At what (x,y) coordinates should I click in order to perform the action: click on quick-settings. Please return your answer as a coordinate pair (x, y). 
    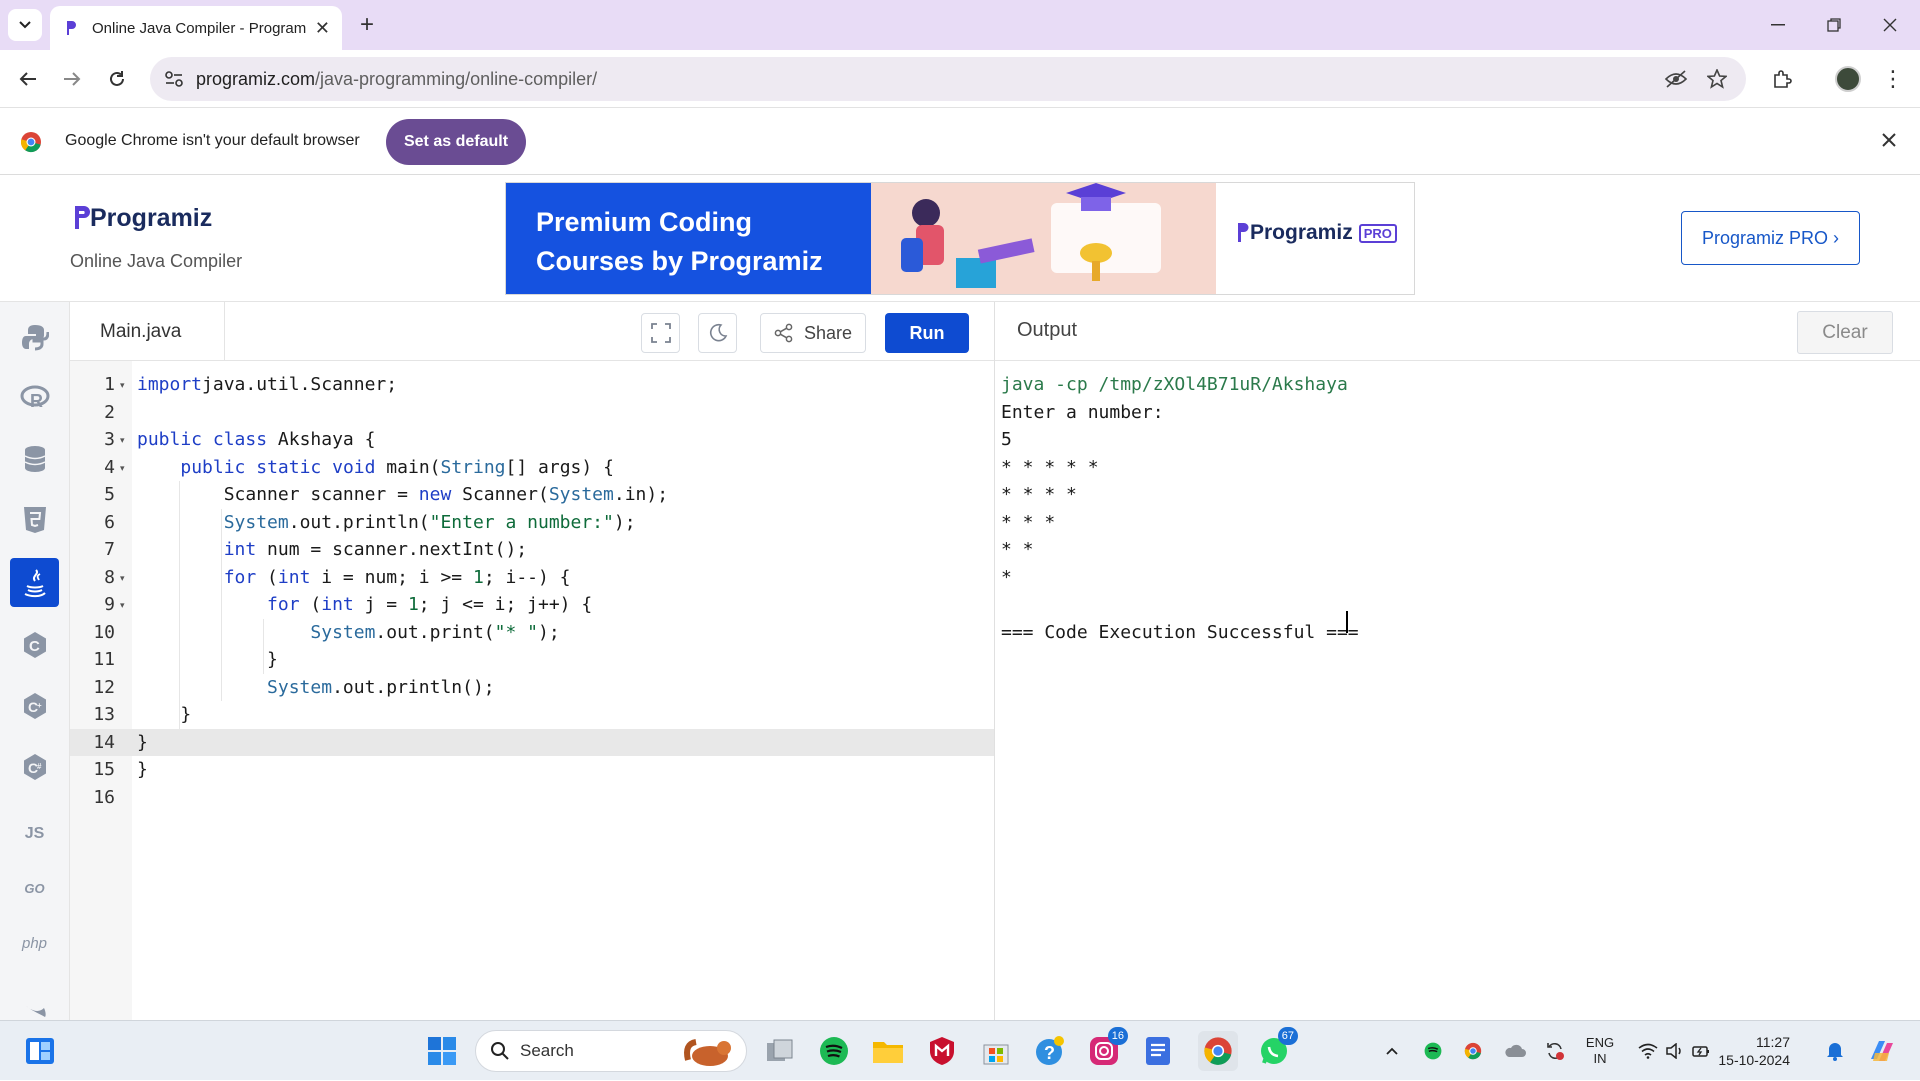
    Looking at the image, I should click on (1674, 1051).